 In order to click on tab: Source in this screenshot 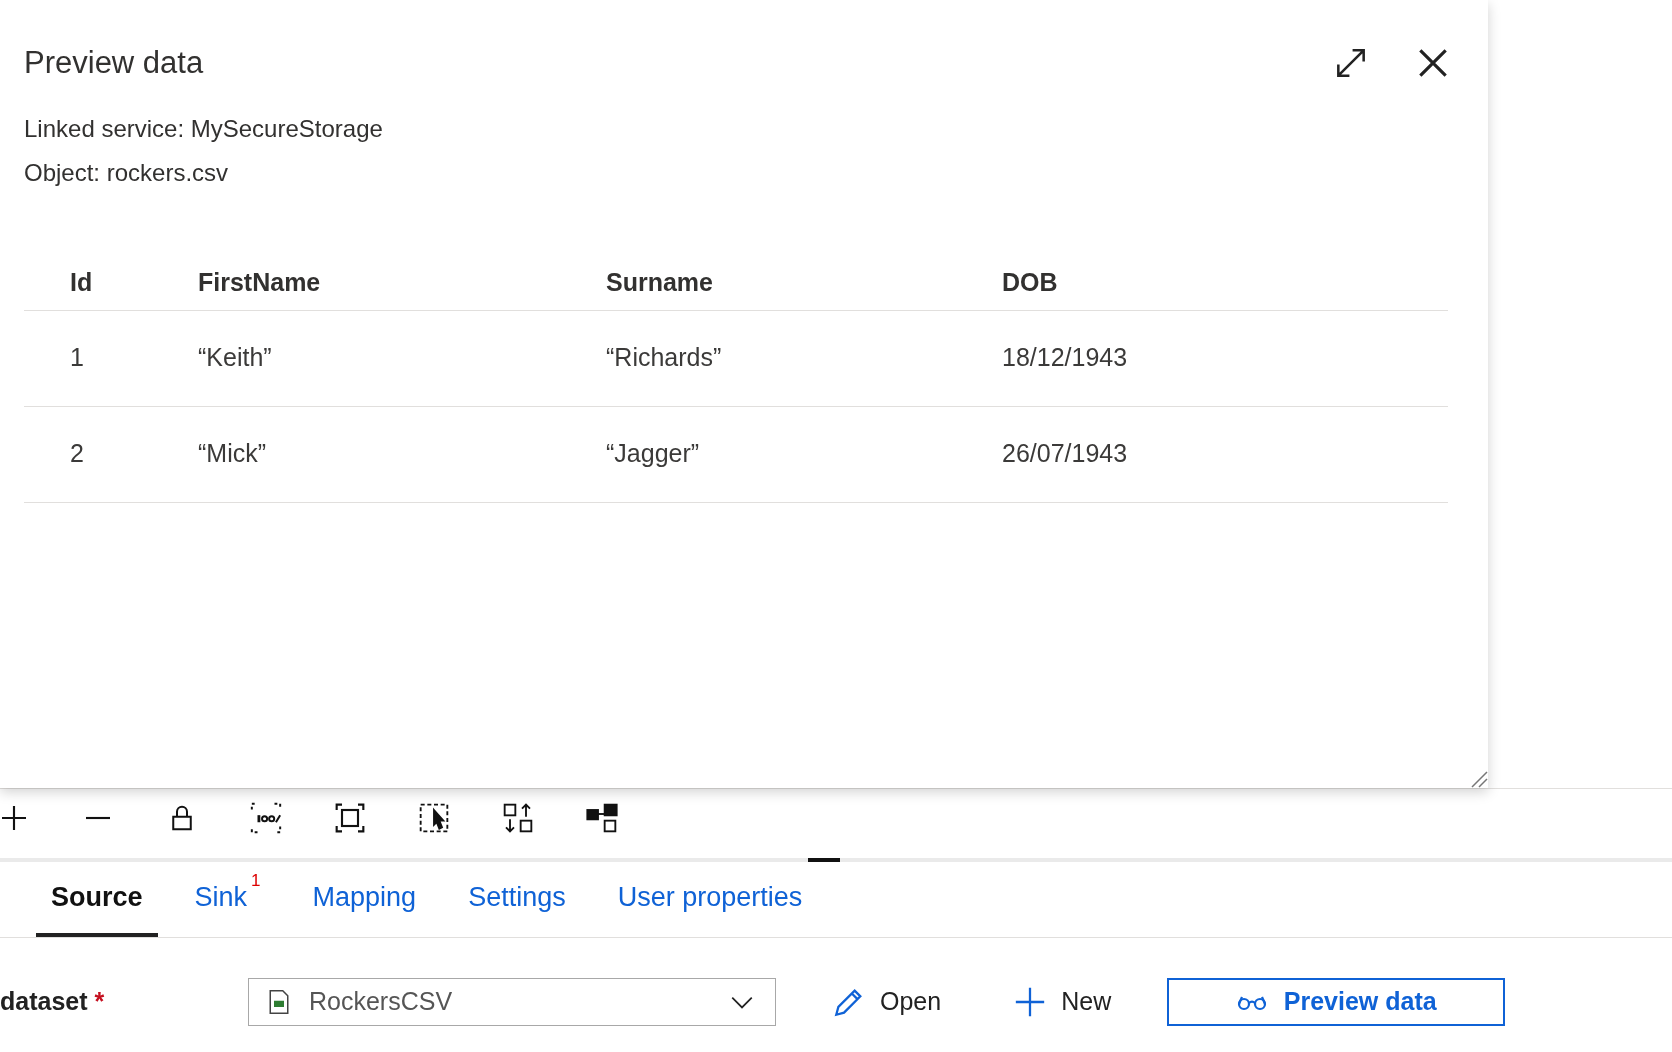, I will do `click(97, 904)`.